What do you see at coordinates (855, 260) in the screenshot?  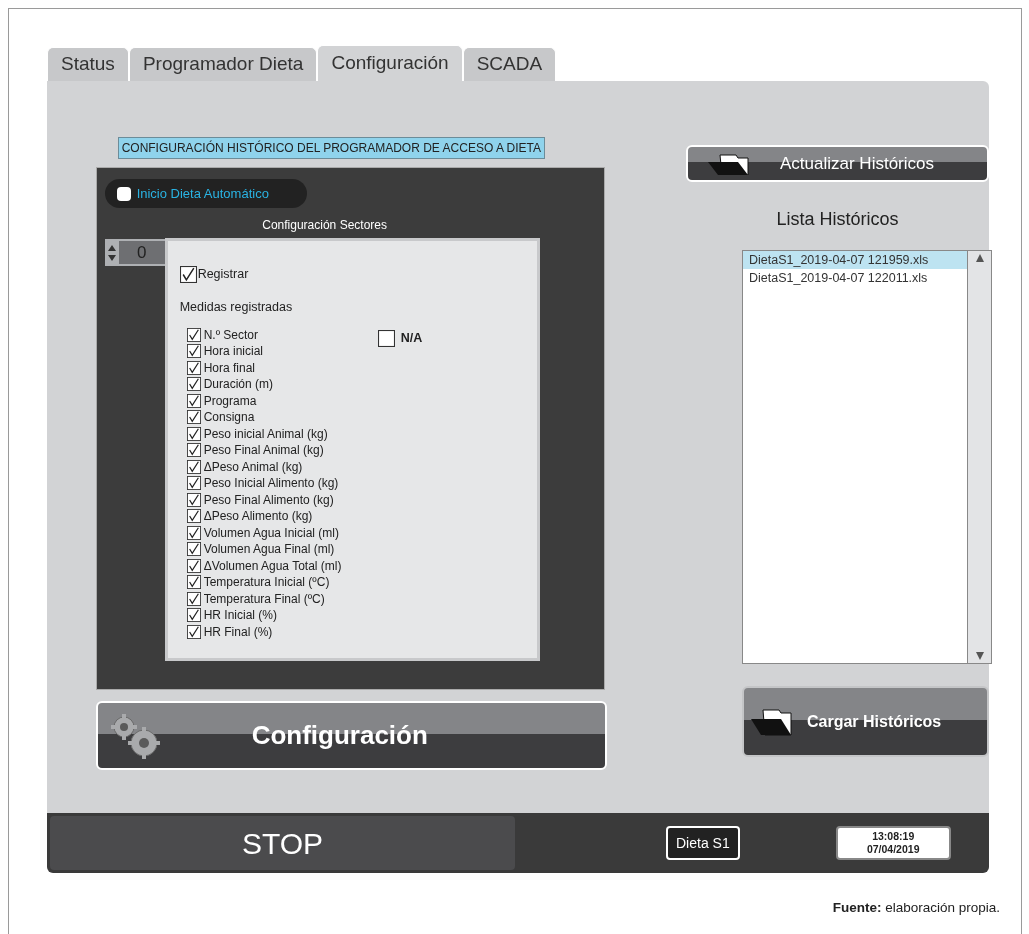 I see `history-item: DietaS1_2019-04-07 121959.xls` at bounding box center [855, 260].